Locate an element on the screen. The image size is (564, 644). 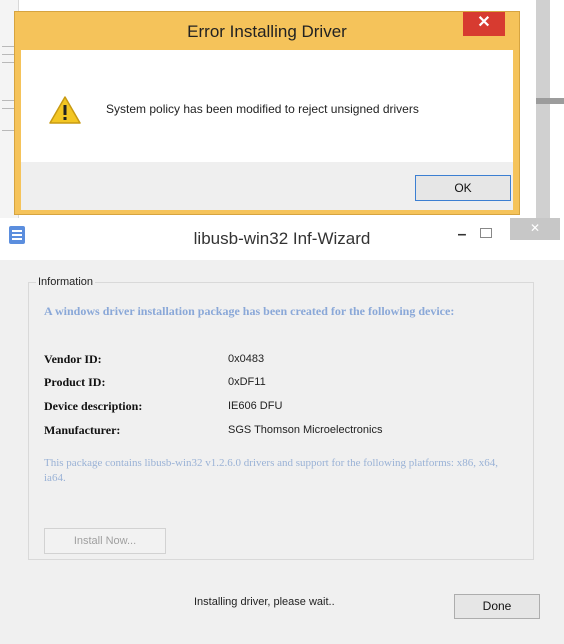
ok-button: OK is located at coordinates (463, 188).